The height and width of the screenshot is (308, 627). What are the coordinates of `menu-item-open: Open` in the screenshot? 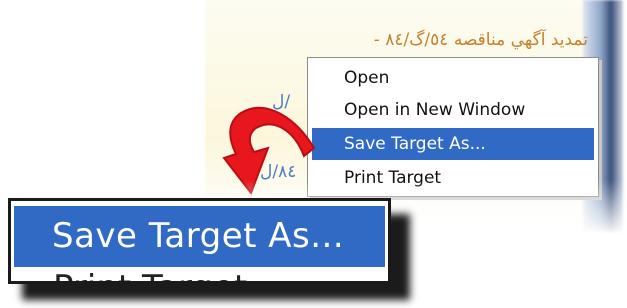 It's located at (453, 78).